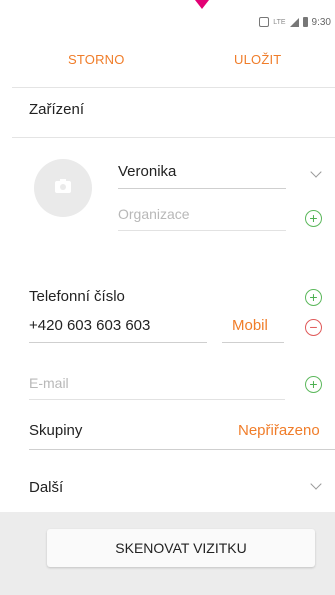  What do you see at coordinates (167, 62) in the screenshot?
I see `action-bar: STORNO ULOŽIT` at bounding box center [167, 62].